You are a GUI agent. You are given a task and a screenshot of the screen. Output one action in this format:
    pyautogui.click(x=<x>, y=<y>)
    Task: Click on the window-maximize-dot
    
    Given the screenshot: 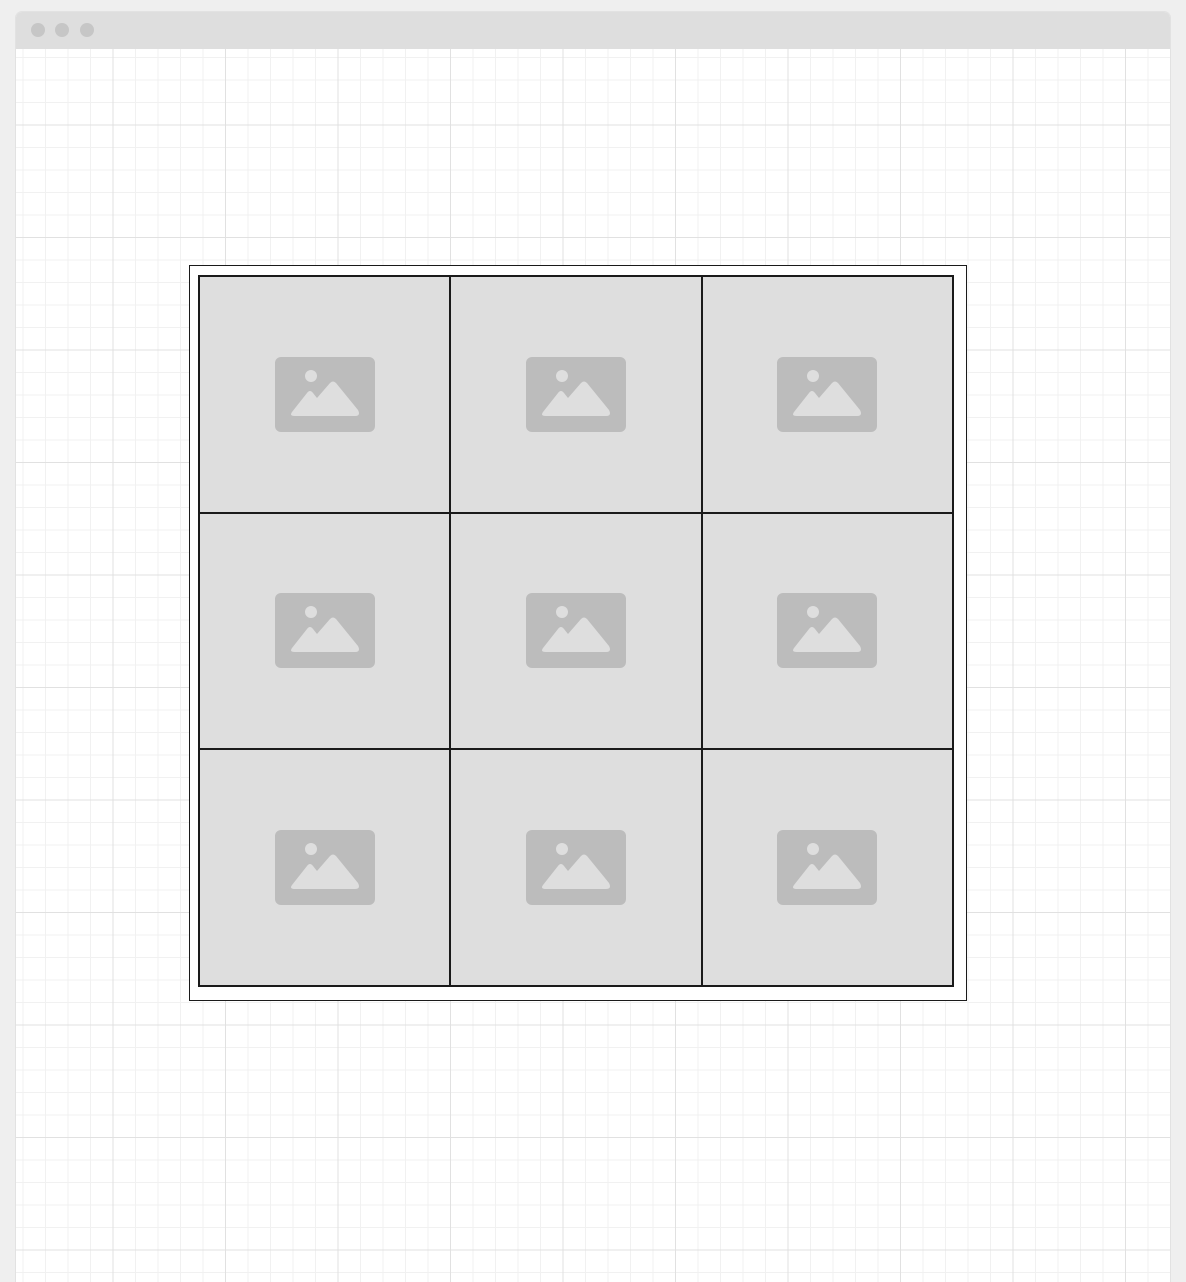 What is the action you would take?
    pyautogui.click(x=87, y=30)
    